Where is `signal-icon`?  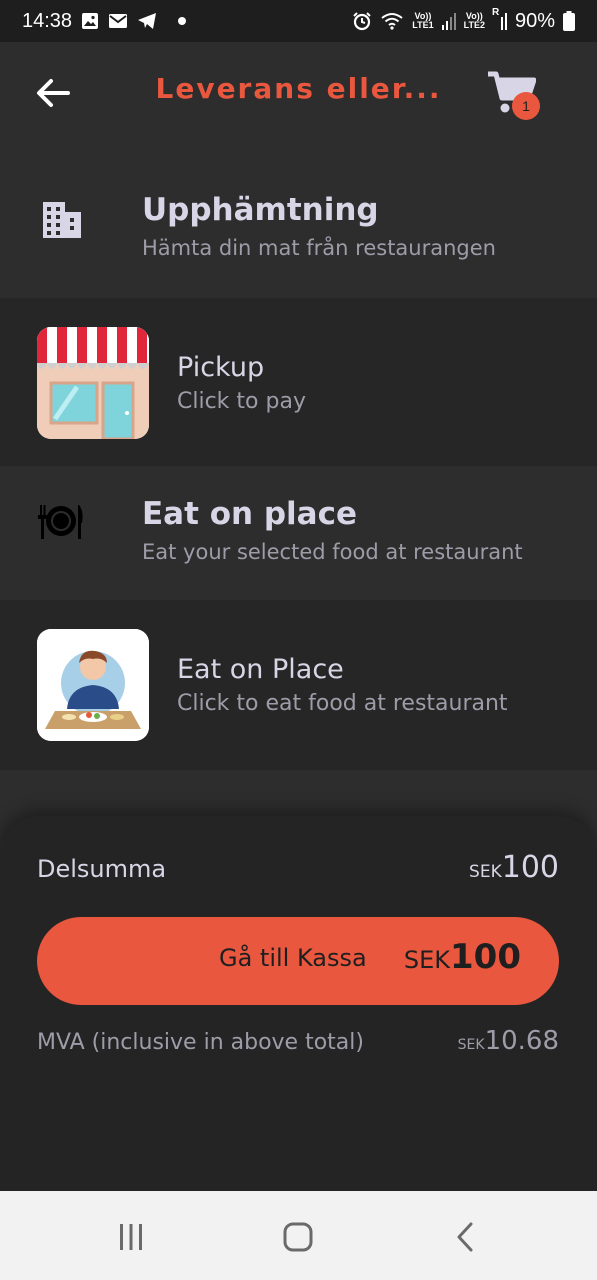 signal-icon is located at coordinates (448, 21).